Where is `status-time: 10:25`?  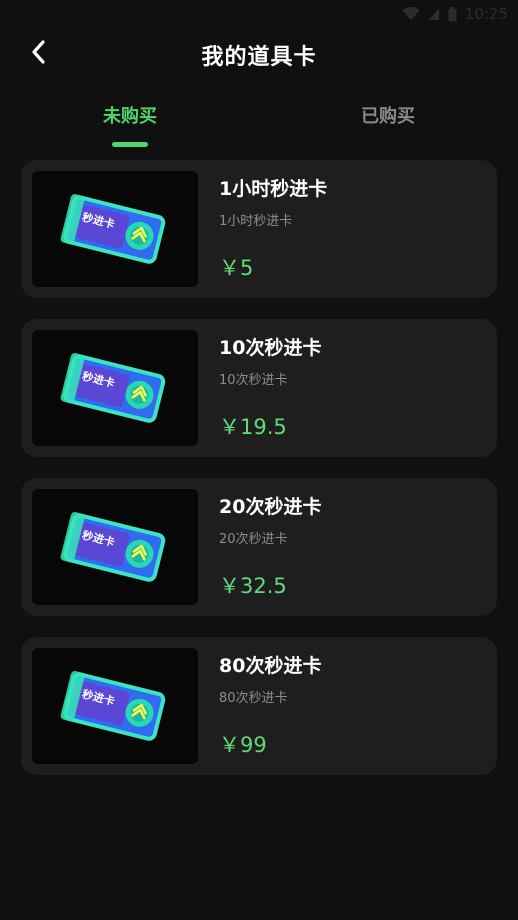 status-time: 10:25 is located at coordinates (486, 14).